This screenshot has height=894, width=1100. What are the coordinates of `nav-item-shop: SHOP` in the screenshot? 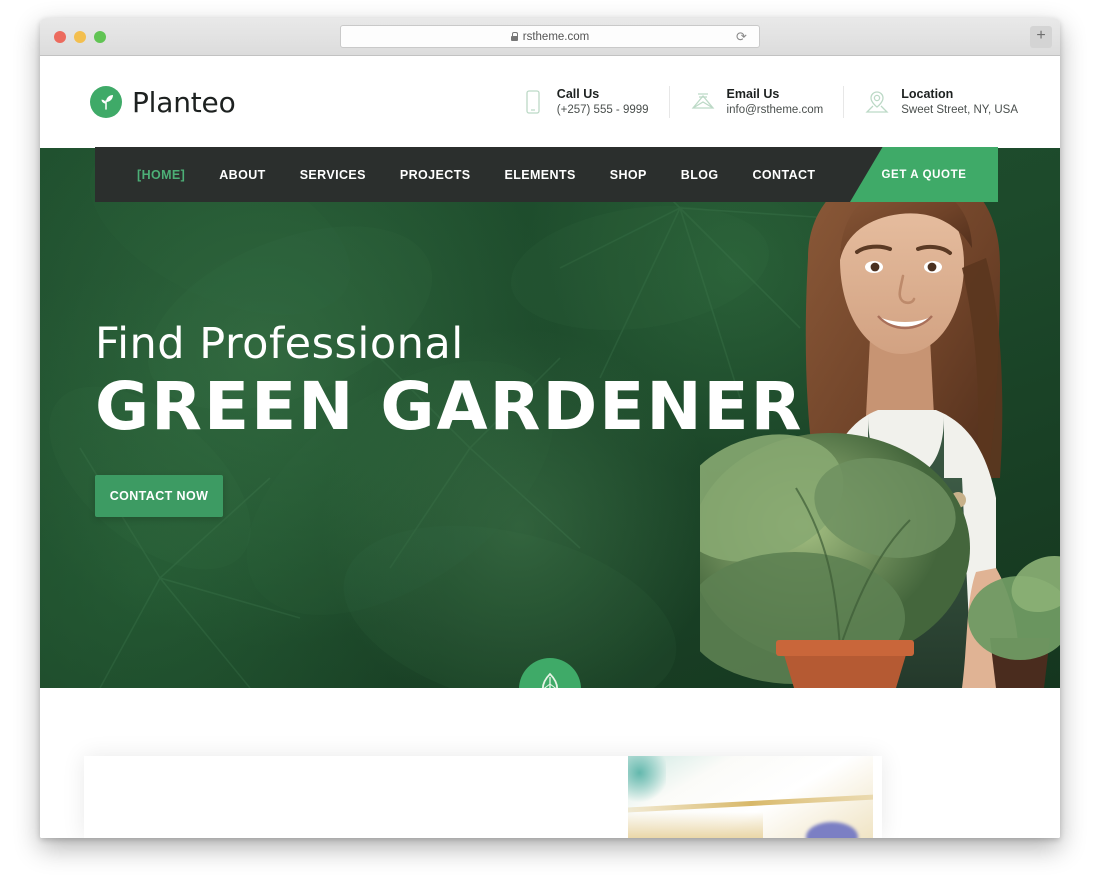 It's located at (628, 175).